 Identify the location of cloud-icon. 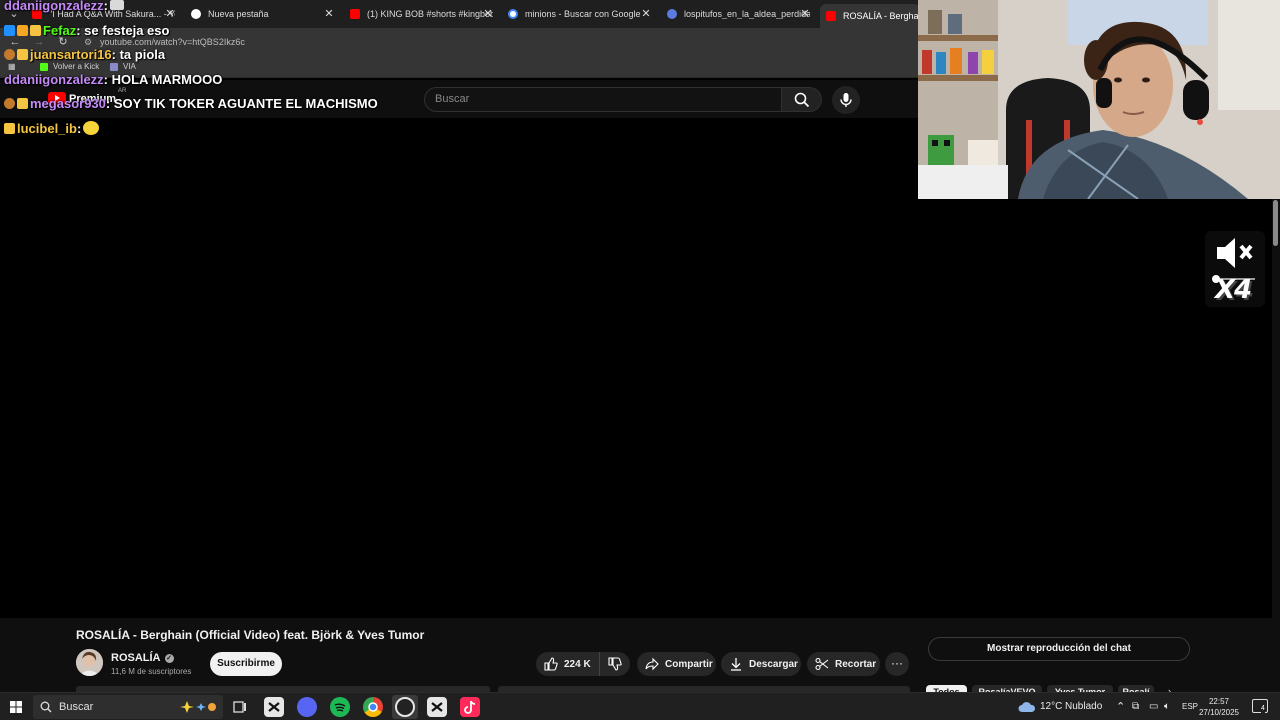
(1027, 707).